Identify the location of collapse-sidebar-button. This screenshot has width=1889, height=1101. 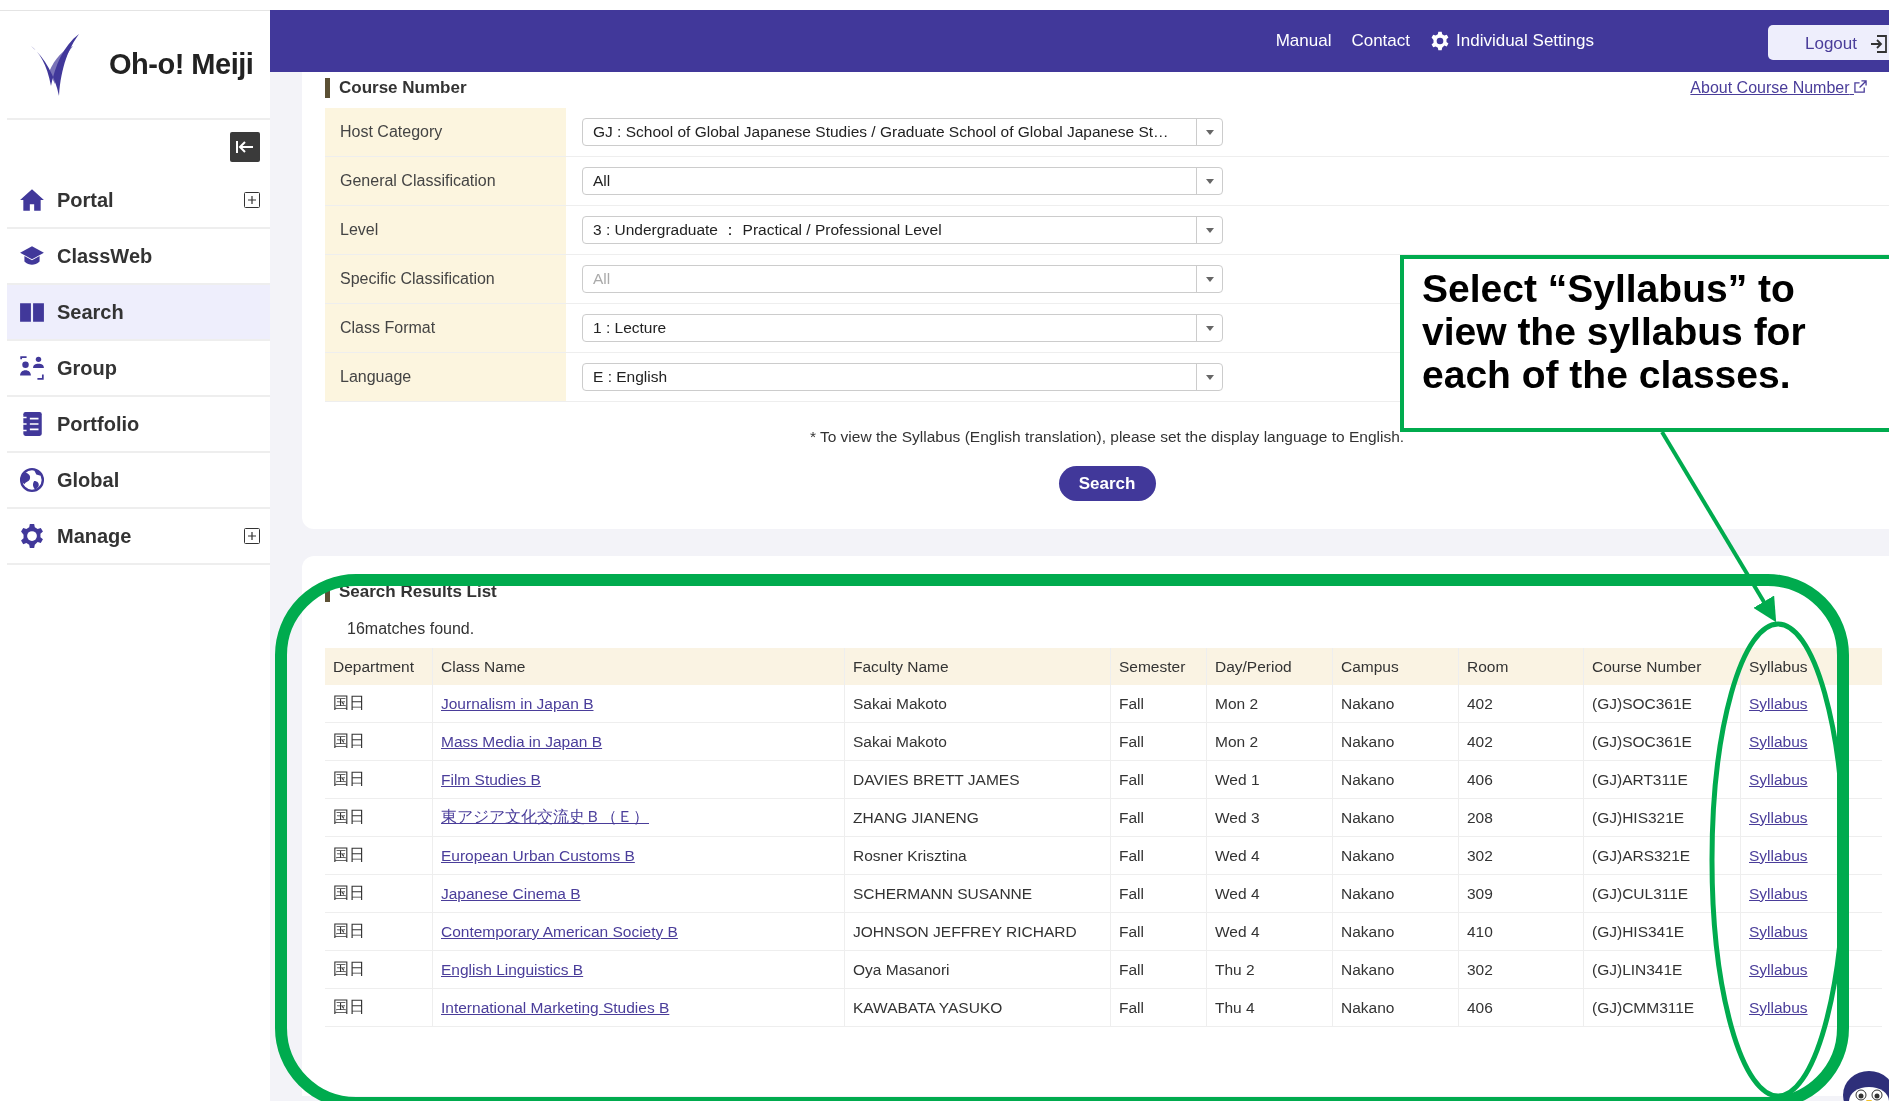
(245, 146).